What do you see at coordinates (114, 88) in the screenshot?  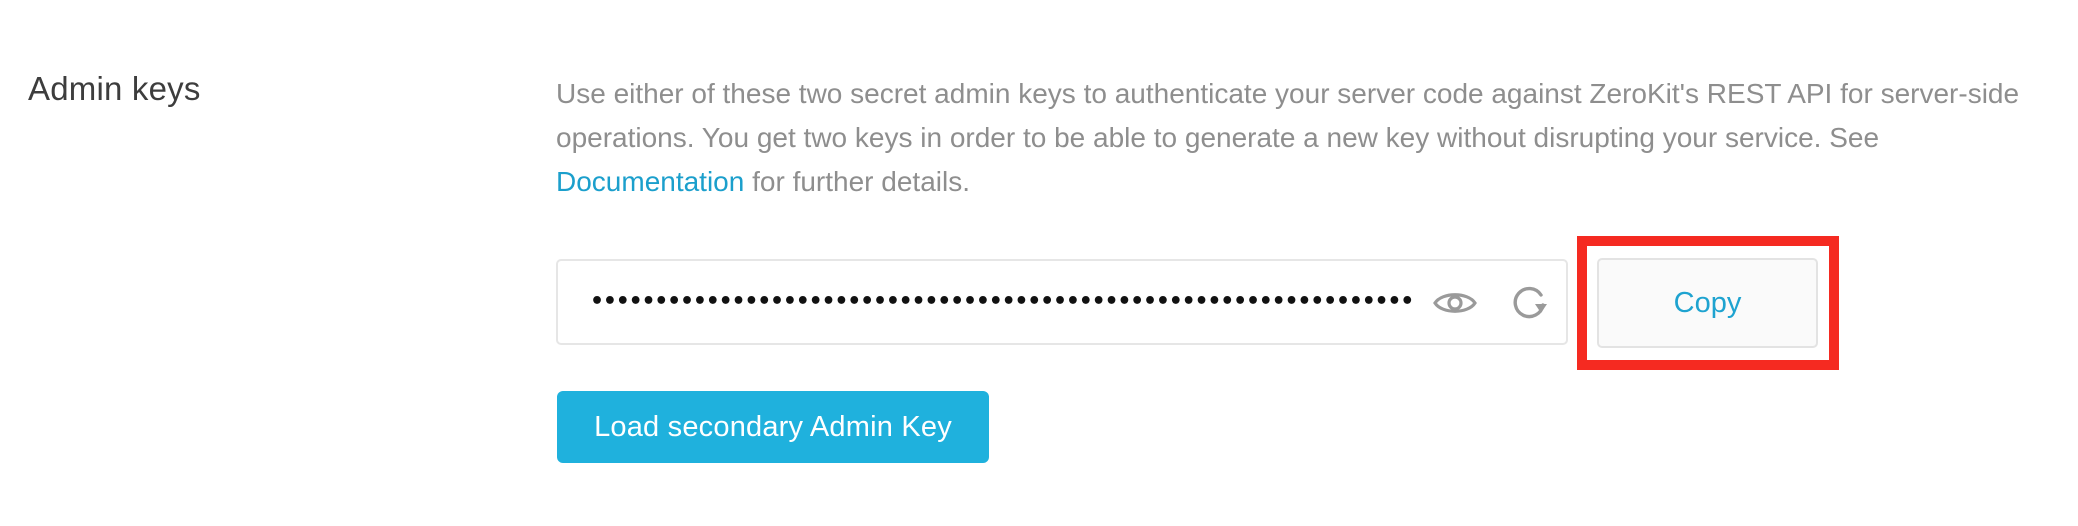 I see `section-title: Admin keys` at bounding box center [114, 88].